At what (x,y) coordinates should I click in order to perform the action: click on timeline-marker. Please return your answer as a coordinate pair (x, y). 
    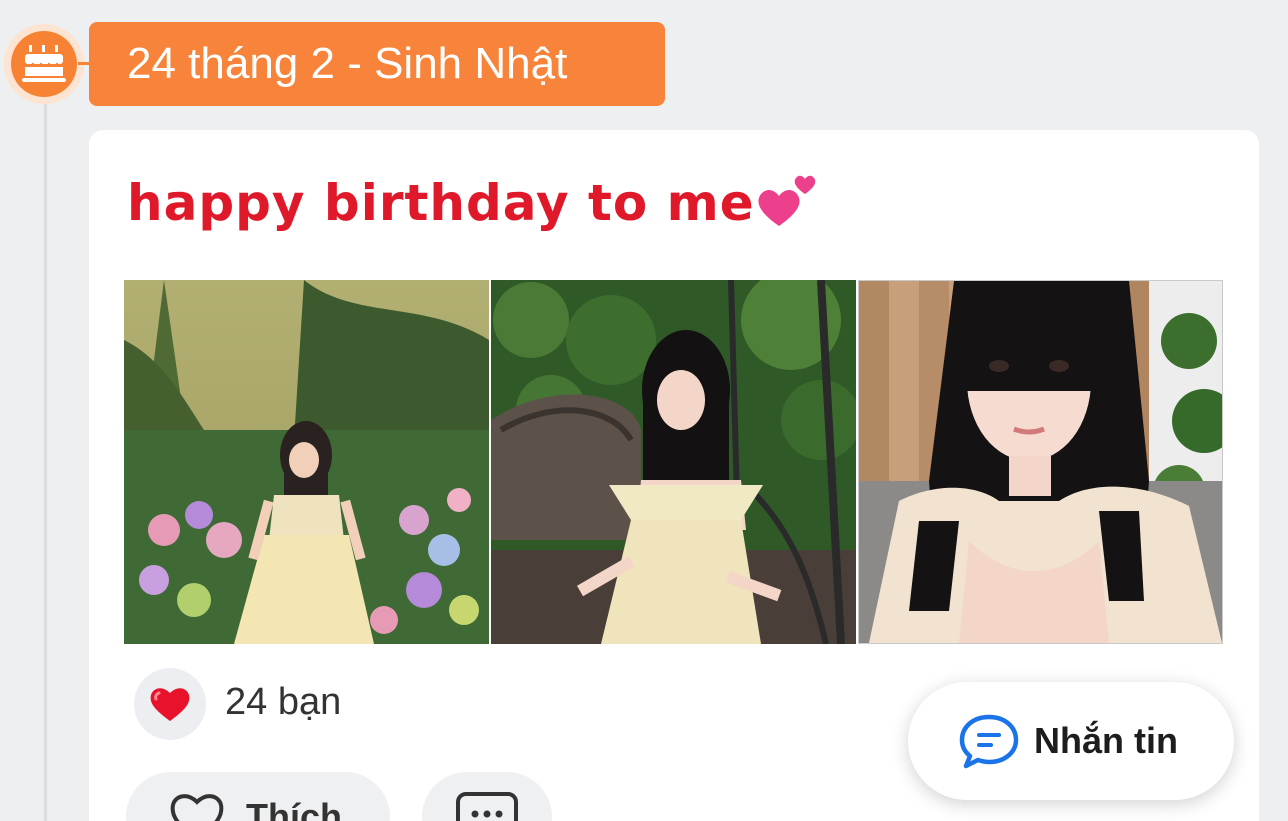
    Looking at the image, I should click on (44, 64).